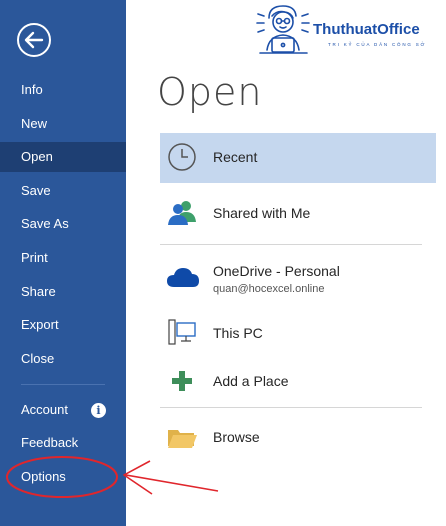 Image resolution: width=446 pixels, height=526 pixels. What do you see at coordinates (182, 381) in the screenshot?
I see `plus-icon` at bounding box center [182, 381].